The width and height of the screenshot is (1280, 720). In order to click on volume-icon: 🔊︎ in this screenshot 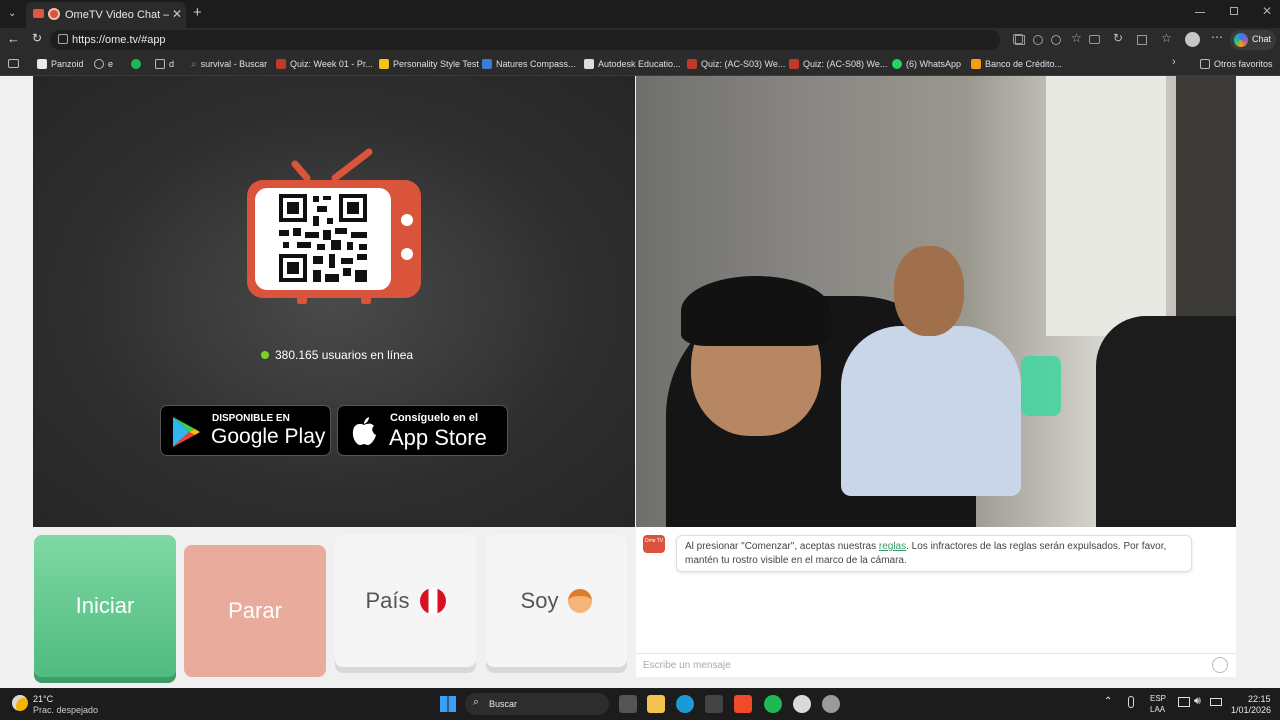, I will do `click(1197, 701)`.